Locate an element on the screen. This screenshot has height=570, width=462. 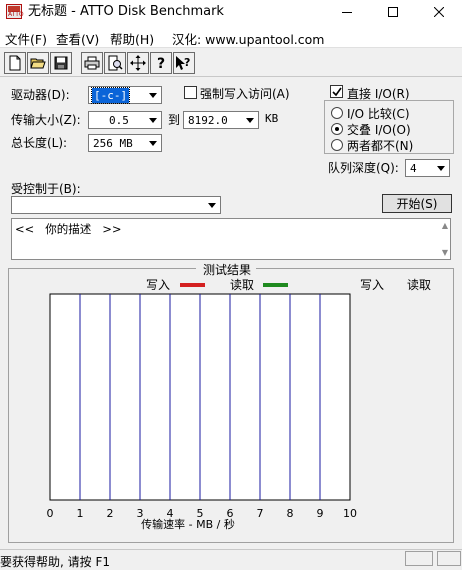
chart-title: 测试结果 is located at coordinates (227, 269).